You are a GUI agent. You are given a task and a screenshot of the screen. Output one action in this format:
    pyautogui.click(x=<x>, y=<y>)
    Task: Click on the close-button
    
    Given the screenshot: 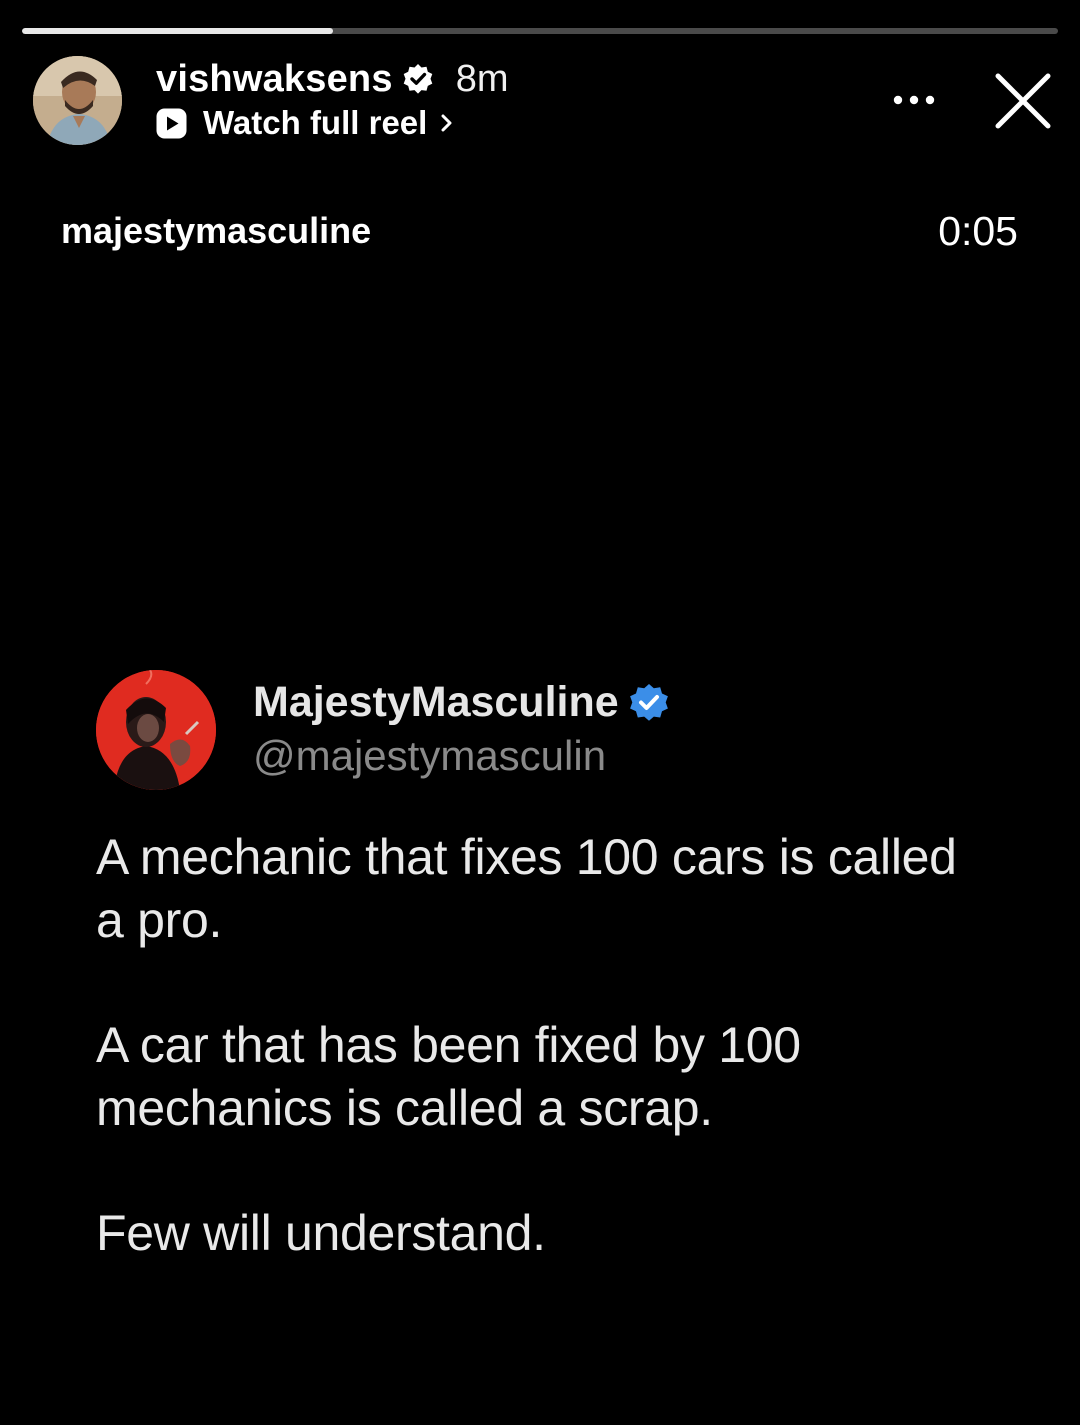 What is the action you would take?
    pyautogui.click(x=1023, y=101)
    